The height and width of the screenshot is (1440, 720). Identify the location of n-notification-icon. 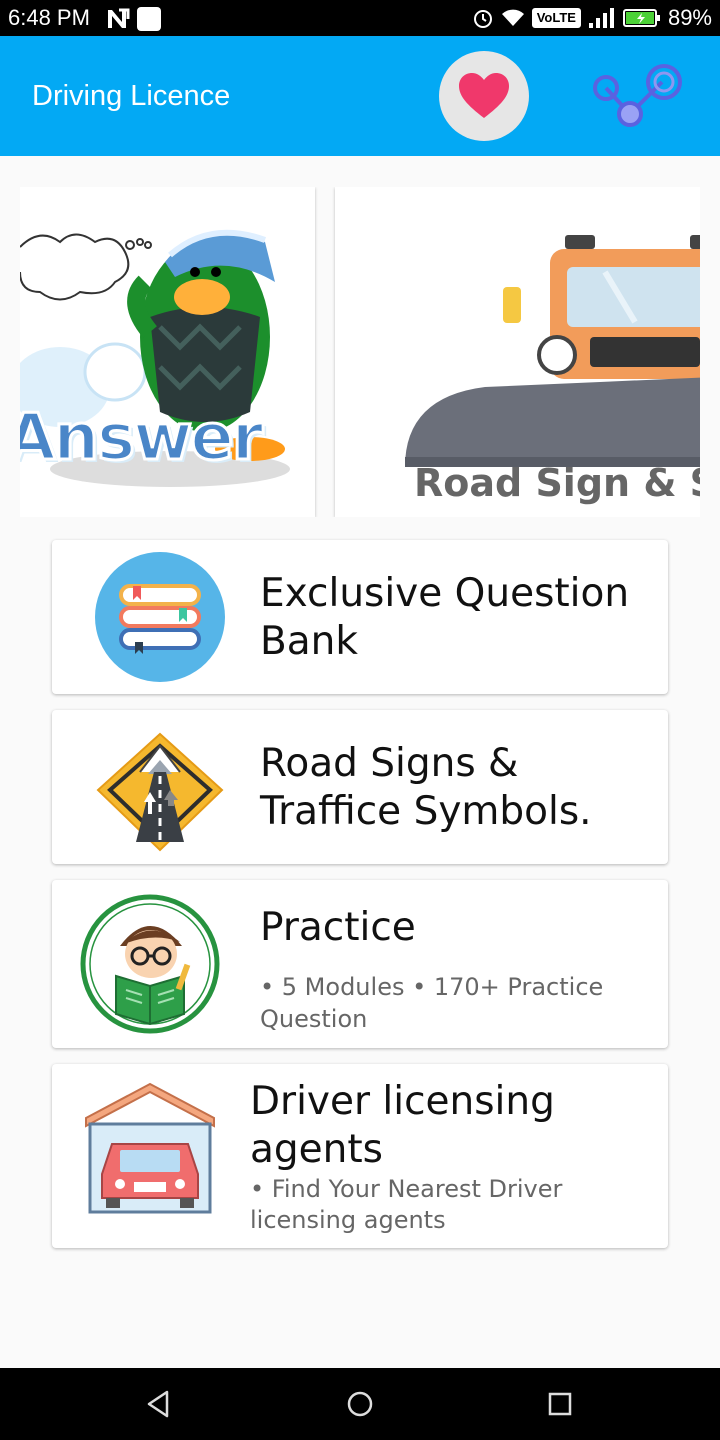
(119, 18).